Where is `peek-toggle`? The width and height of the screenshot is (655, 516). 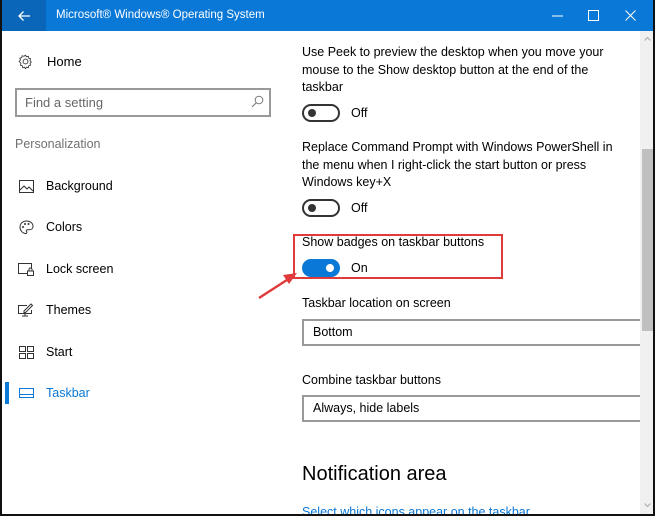
peek-toggle is located at coordinates (321, 113).